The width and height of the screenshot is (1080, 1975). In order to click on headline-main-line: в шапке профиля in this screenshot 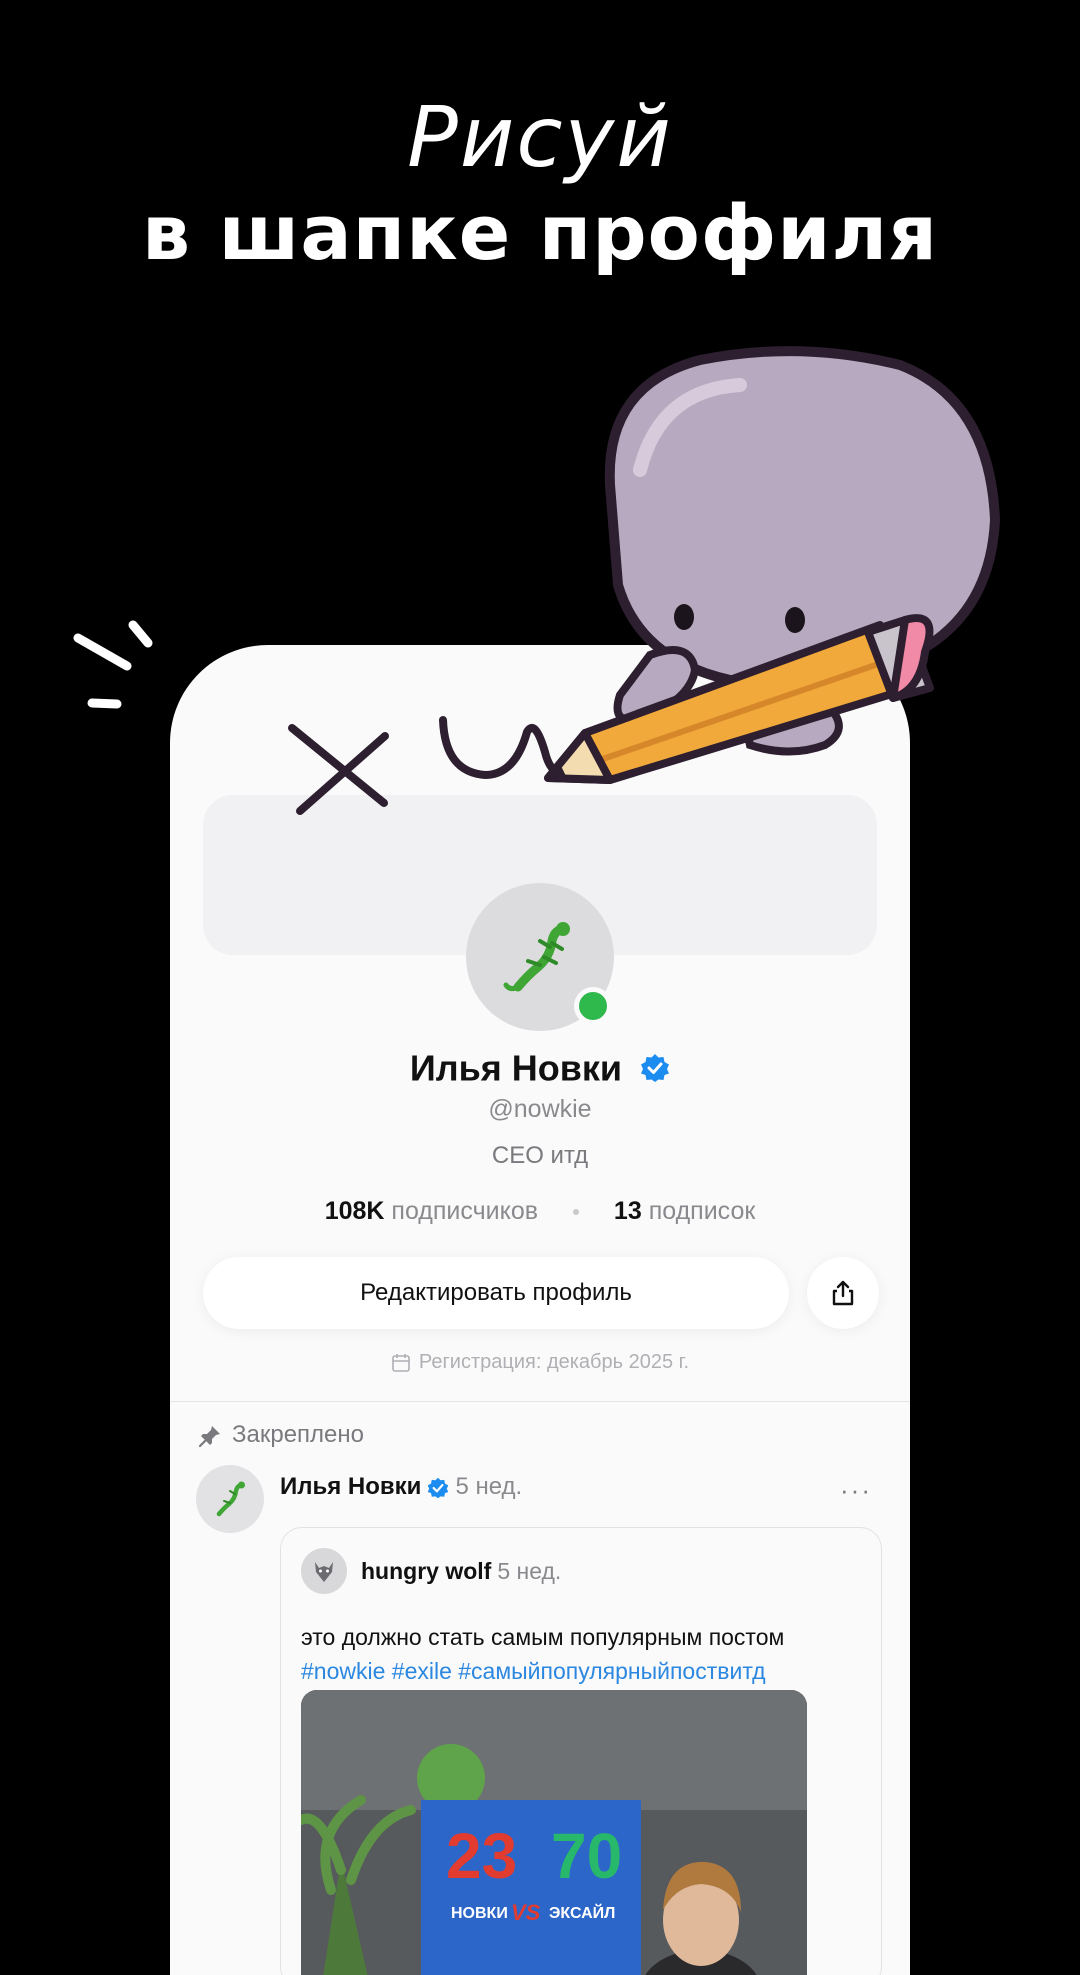, I will do `click(540, 232)`.